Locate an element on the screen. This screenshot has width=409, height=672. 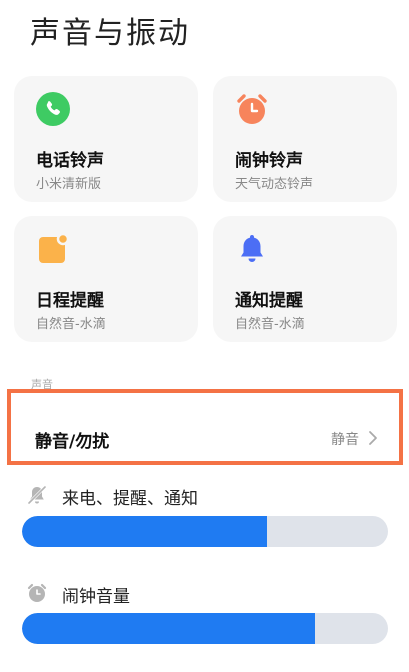
card-title: 日程提醒 is located at coordinates (70, 301).